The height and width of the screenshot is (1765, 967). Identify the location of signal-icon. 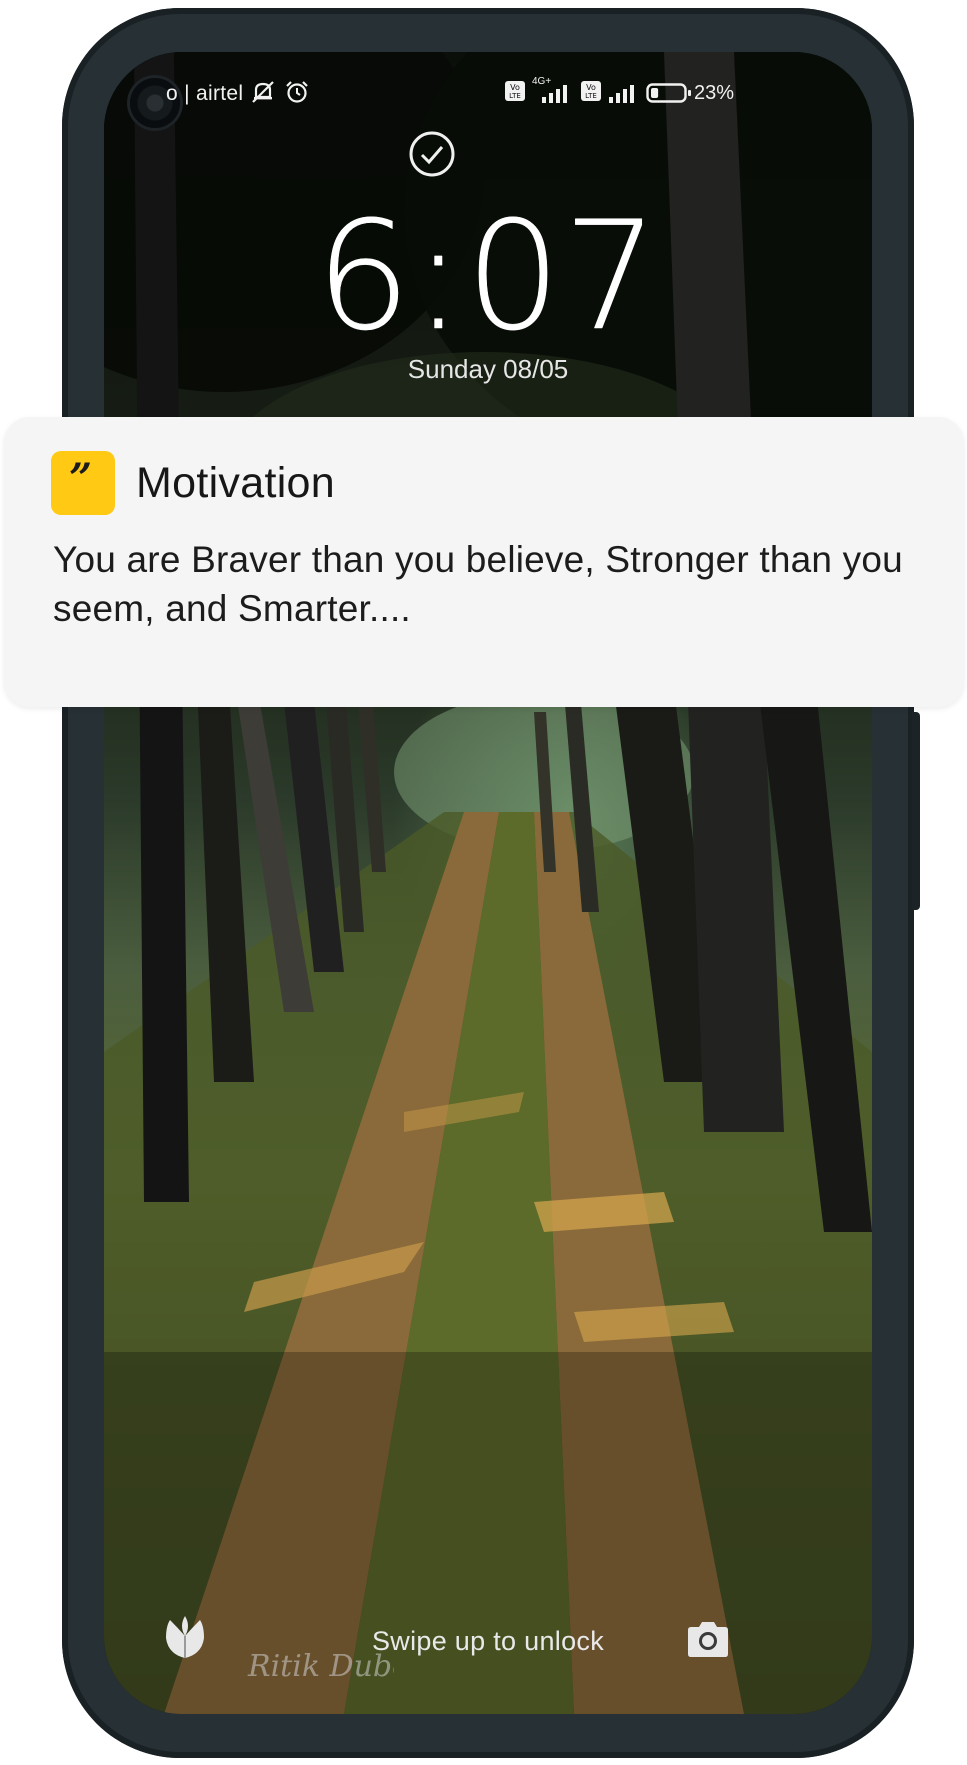
(554, 94).